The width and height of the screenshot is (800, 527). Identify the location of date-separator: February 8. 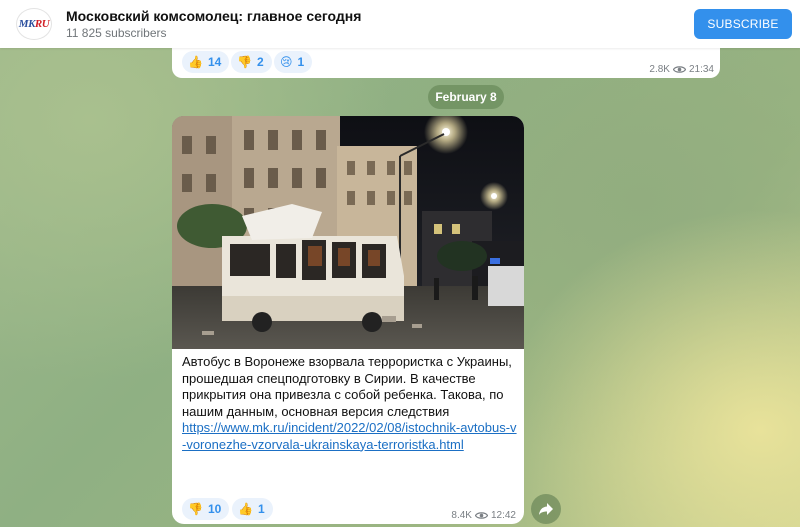
(466, 97).